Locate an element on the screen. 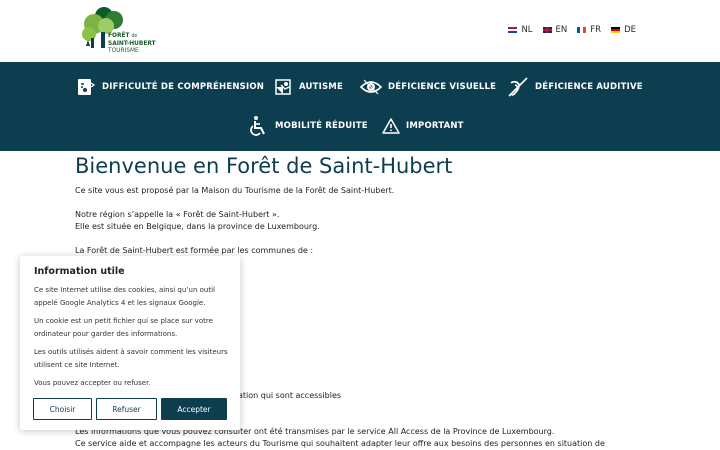 Image resolution: width=720 pixels, height=450 pixels. language-switcher: NL EN FR DE is located at coordinates (572, 30).